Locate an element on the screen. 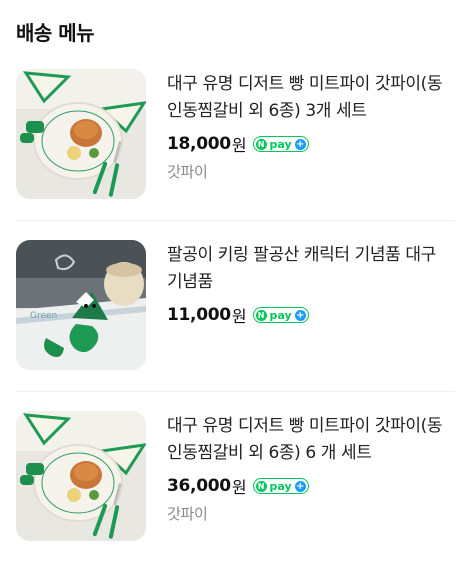 This screenshot has height=564, width=465. green-mountain-keyring-photo: Green is located at coordinates (81, 305).